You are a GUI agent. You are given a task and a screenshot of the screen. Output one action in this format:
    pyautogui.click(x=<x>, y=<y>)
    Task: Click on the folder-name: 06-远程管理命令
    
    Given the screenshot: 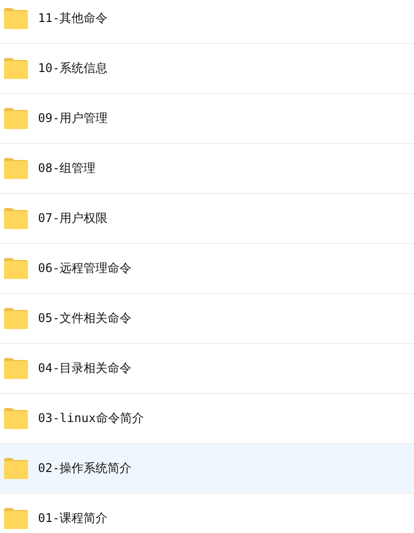 What is the action you would take?
    pyautogui.click(x=85, y=268)
    